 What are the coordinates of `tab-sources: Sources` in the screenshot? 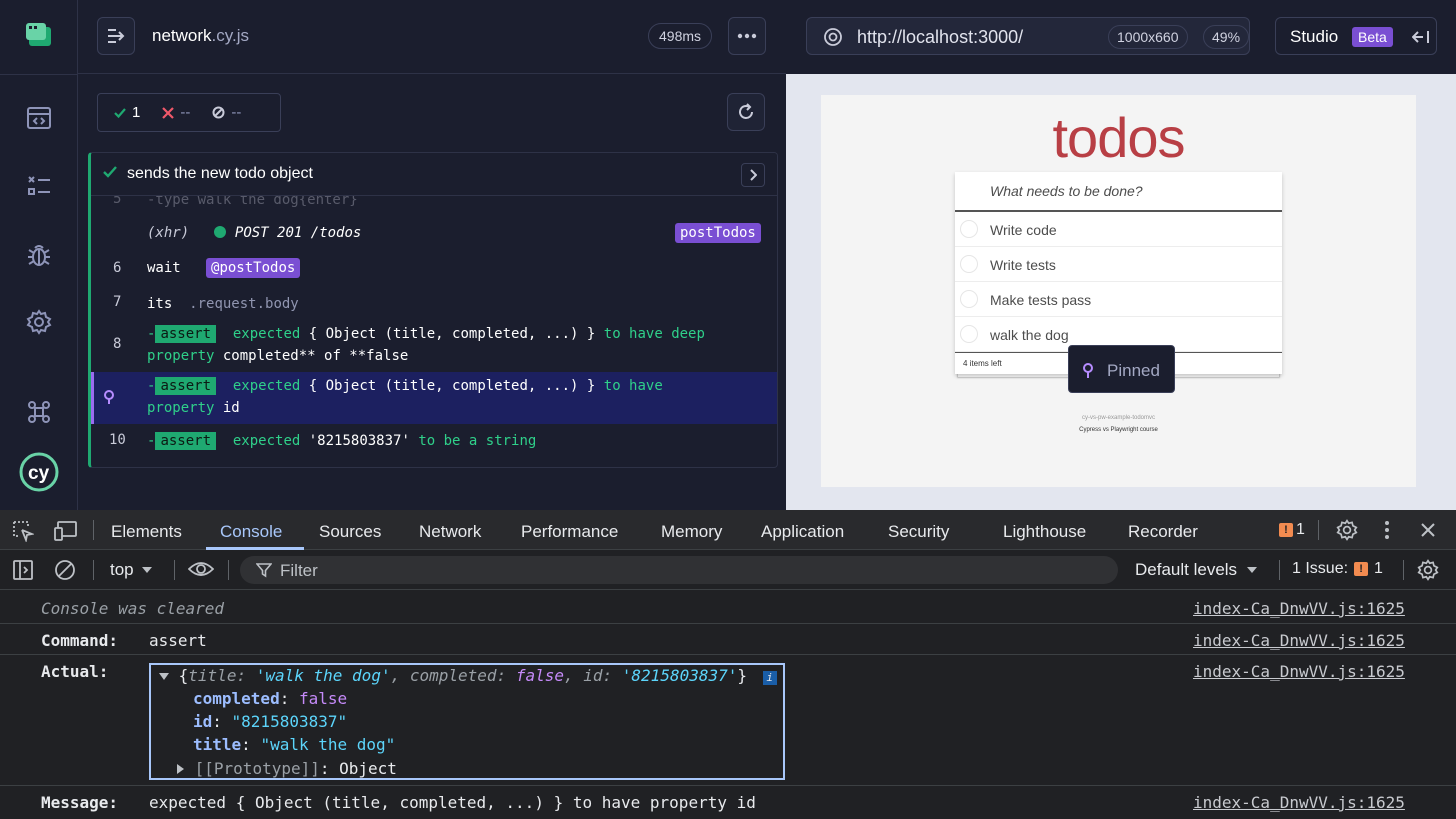 It's located at (350, 532).